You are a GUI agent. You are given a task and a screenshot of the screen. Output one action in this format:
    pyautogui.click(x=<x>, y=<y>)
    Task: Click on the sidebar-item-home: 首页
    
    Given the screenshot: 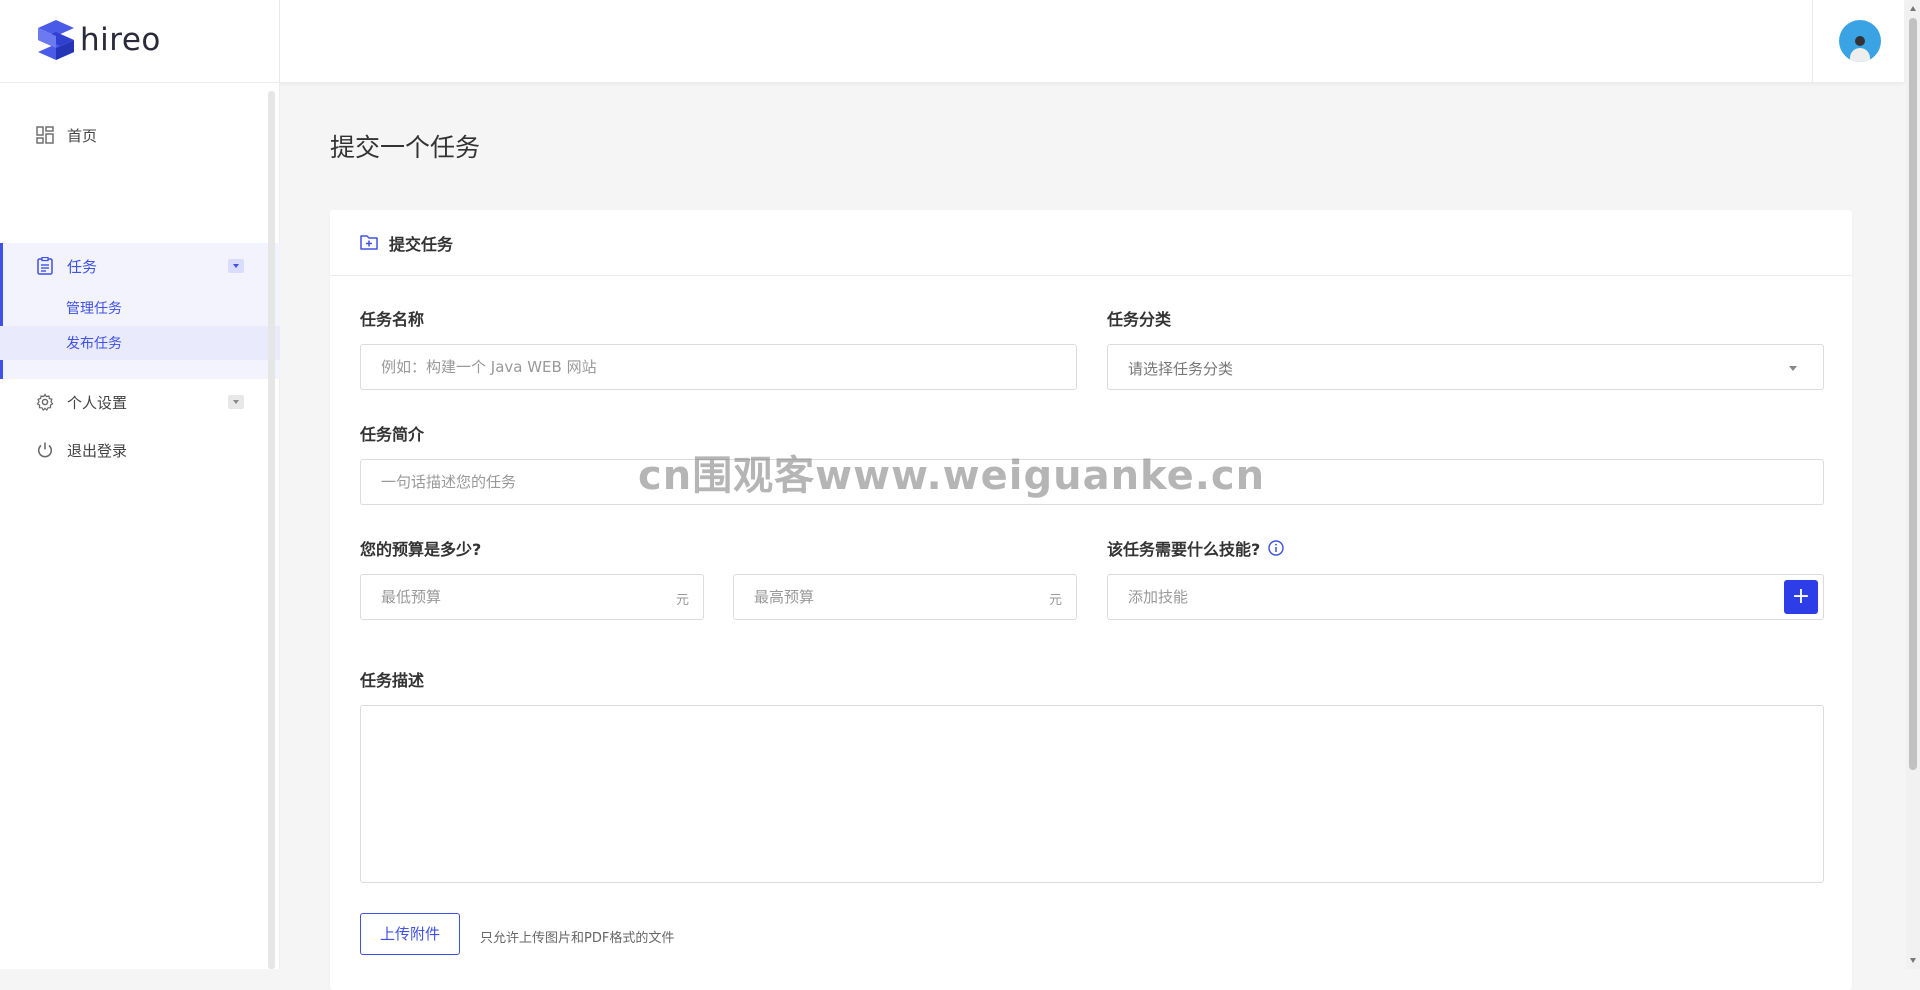 What is the action you would take?
    pyautogui.click(x=134, y=135)
    